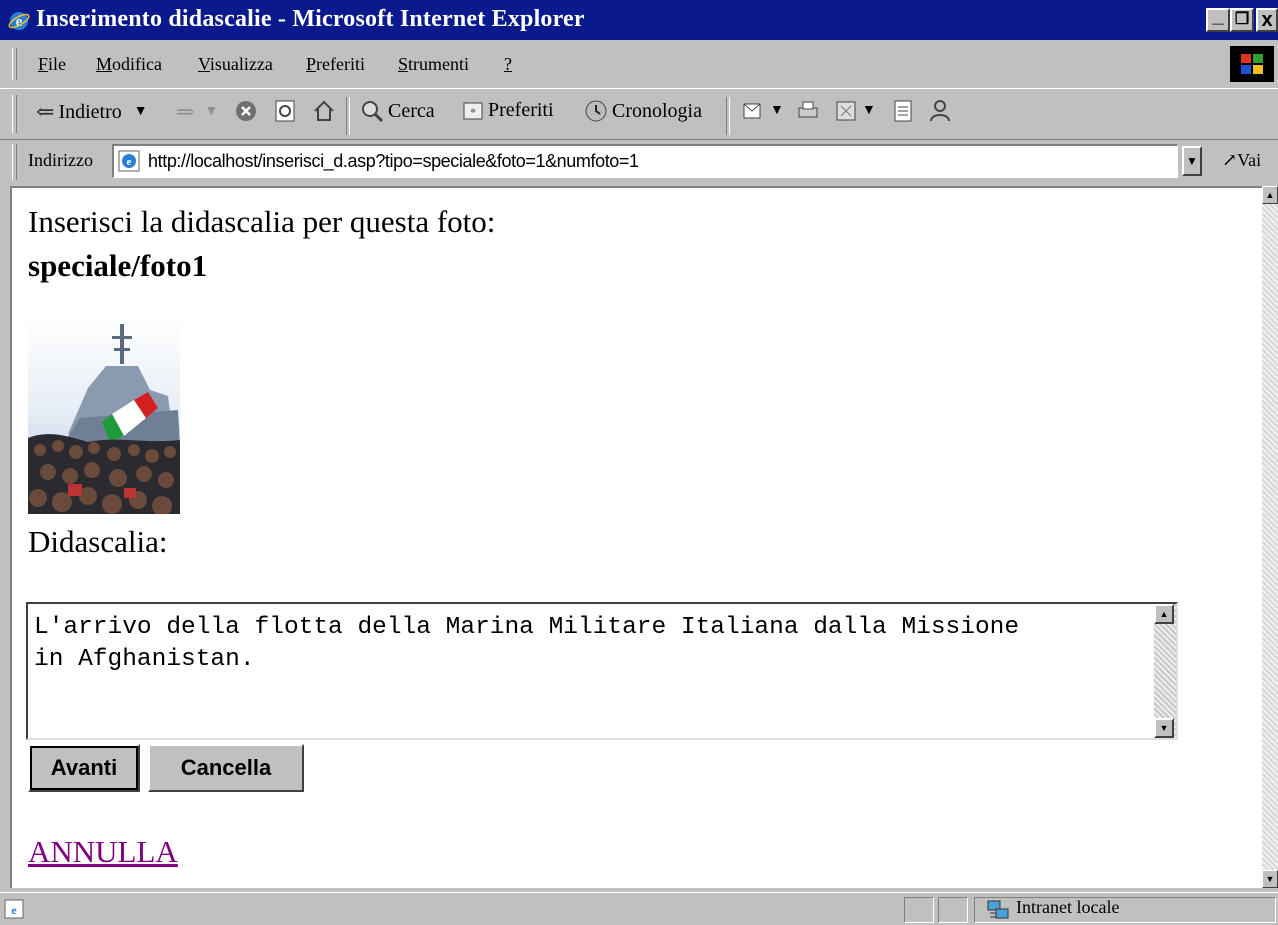 The width and height of the screenshot is (1278, 925). Describe the element at coordinates (1252, 64) in the screenshot. I see `windows-logo-icon` at that location.